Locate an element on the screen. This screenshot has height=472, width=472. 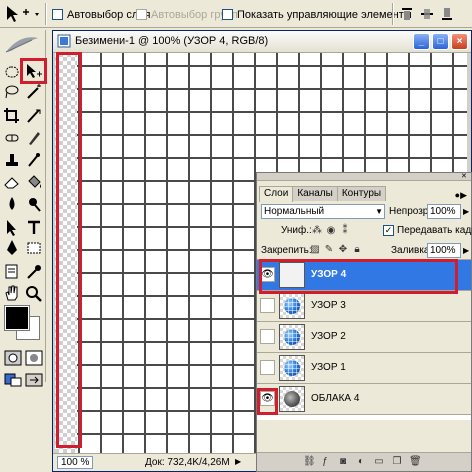
paint-bucket-icon is located at coordinates (34, 182).